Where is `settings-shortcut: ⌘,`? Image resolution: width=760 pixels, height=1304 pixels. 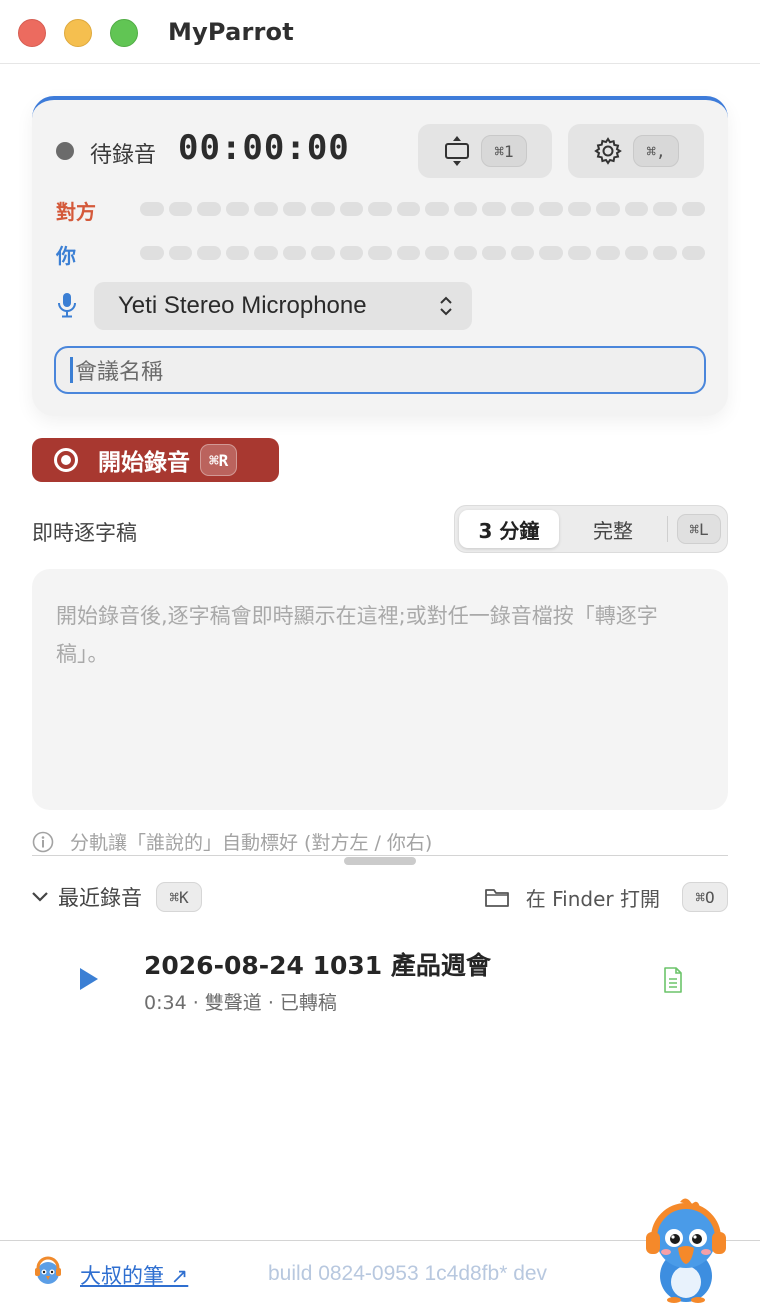
settings-shortcut: ⌘, is located at coordinates (656, 151).